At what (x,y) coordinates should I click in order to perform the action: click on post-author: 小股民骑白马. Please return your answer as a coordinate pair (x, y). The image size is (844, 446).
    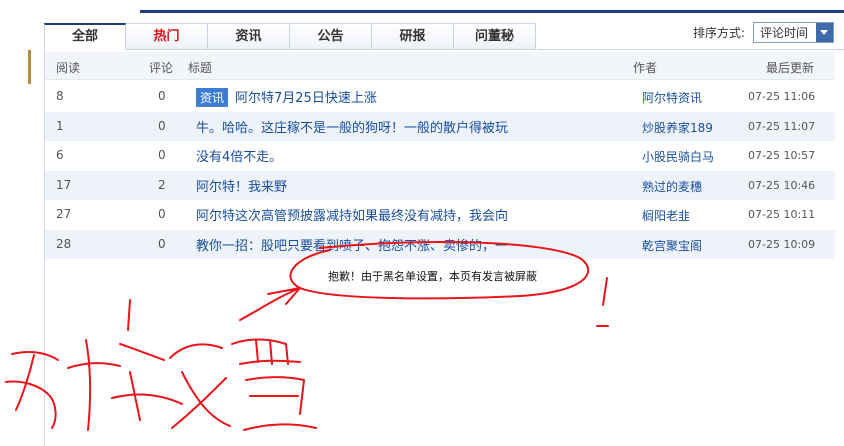
    Looking at the image, I should click on (678, 156).